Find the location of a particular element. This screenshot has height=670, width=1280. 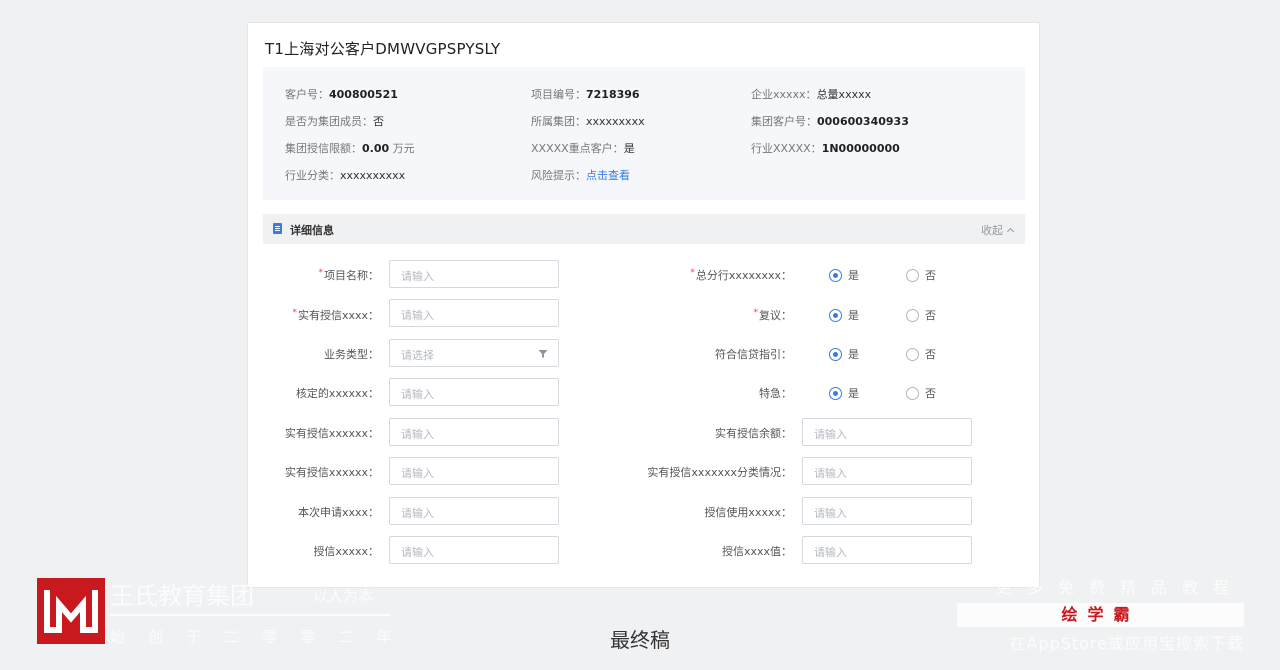

label-actual-credit-2: 实有授信xxxxxx： is located at coordinates (331, 433).